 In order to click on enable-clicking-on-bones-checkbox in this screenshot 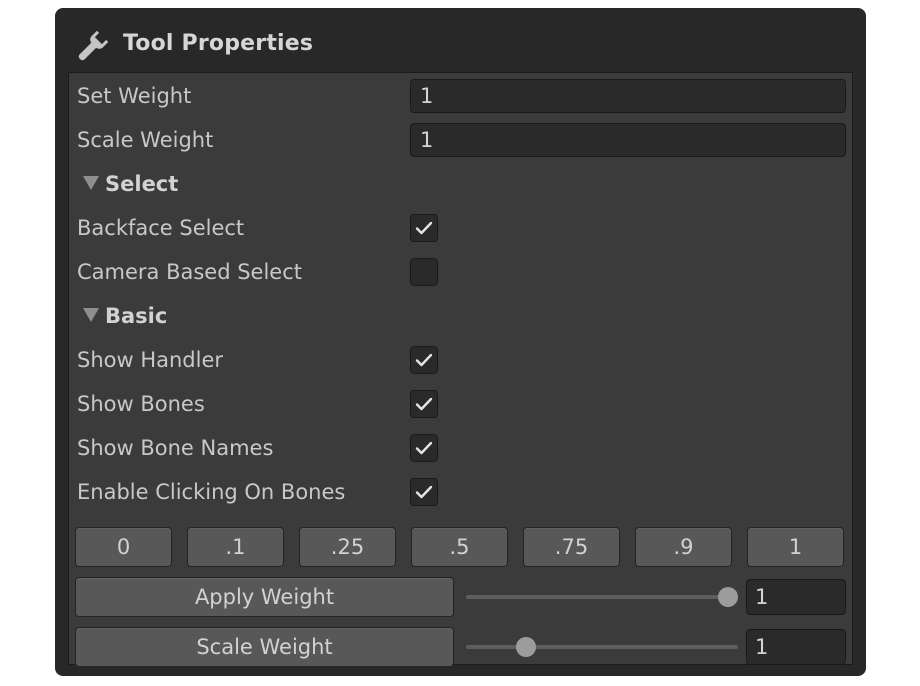, I will do `click(424, 492)`.